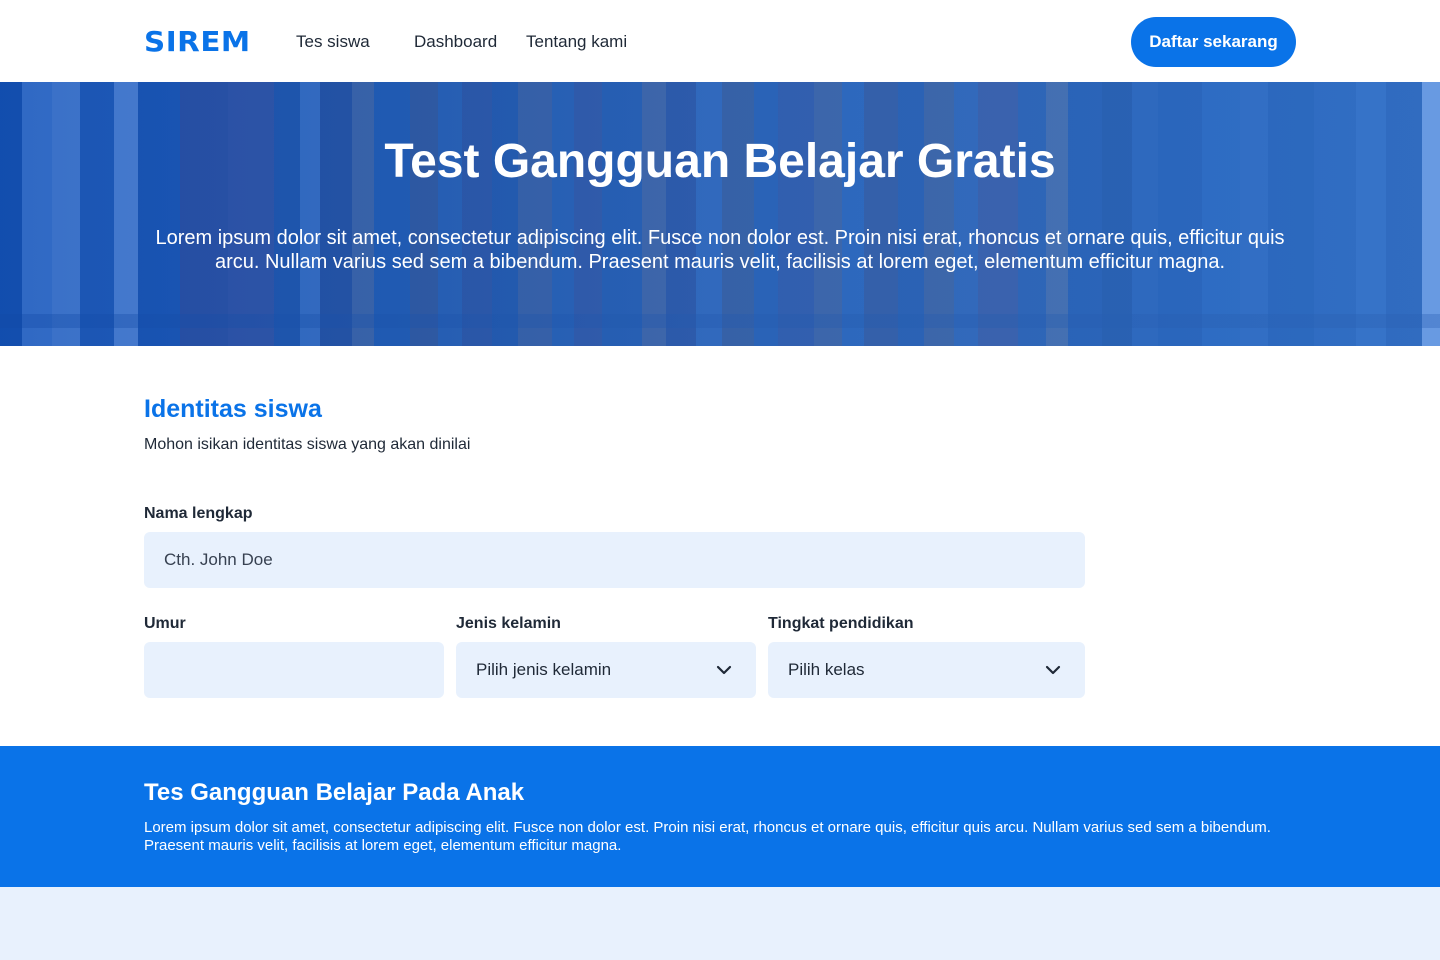 This screenshot has height=960, width=1440. What do you see at coordinates (614, 560) in the screenshot?
I see `full-name-input` at bounding box center [614, 560].